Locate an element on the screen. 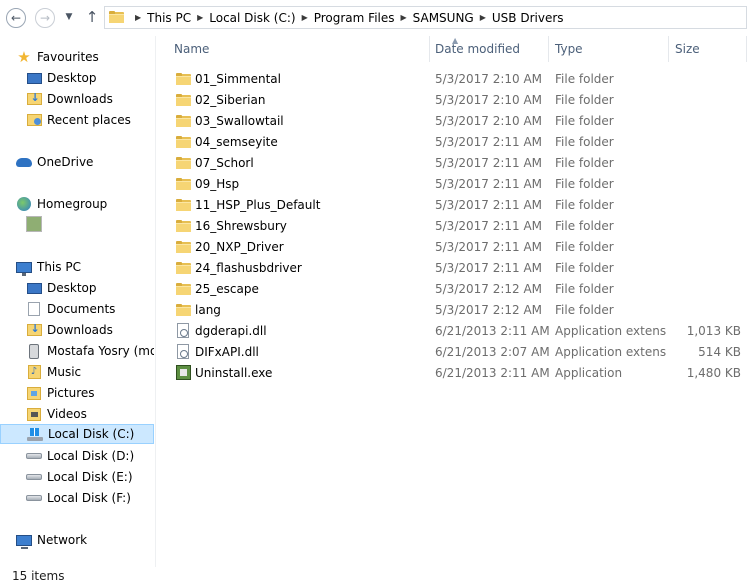 The width and height of the screenshot is (749, 585). recent-locations-button: ▼ is located at coordinates (69, 17).